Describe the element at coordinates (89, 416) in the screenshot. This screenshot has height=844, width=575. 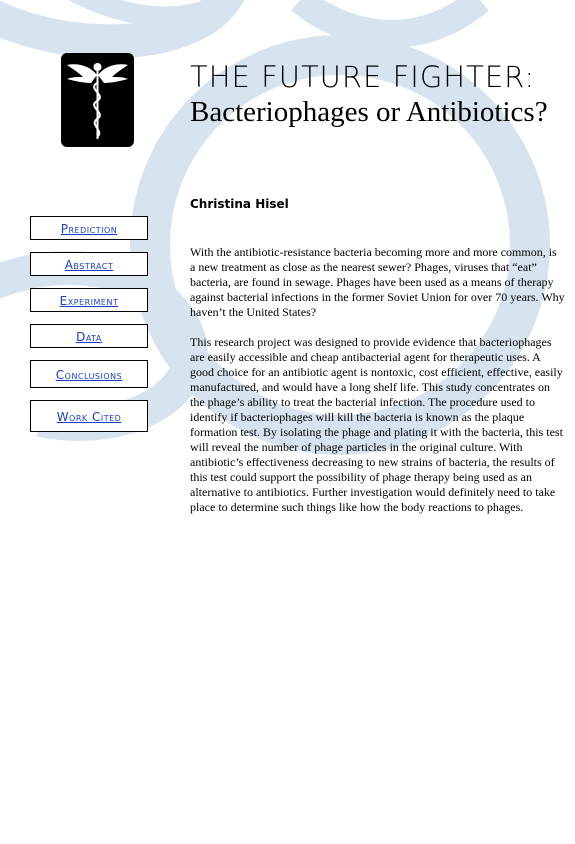
I see `nav-work-cited-link: Work Cited` at that location.